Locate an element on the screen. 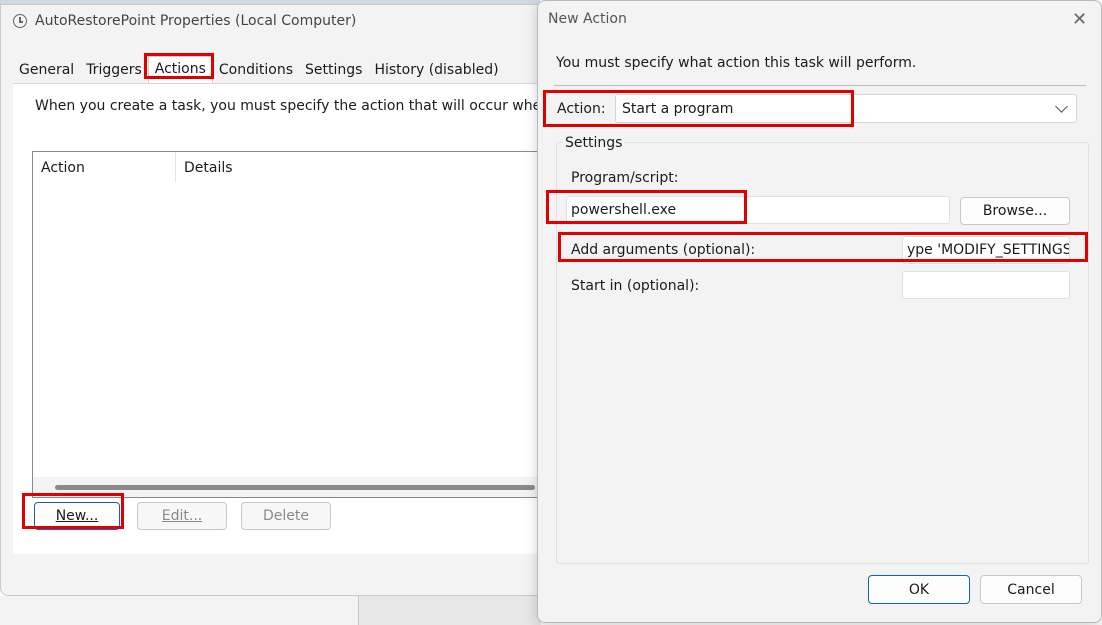  program-script-input: powershell.exe is located at coordinates (758, 210).